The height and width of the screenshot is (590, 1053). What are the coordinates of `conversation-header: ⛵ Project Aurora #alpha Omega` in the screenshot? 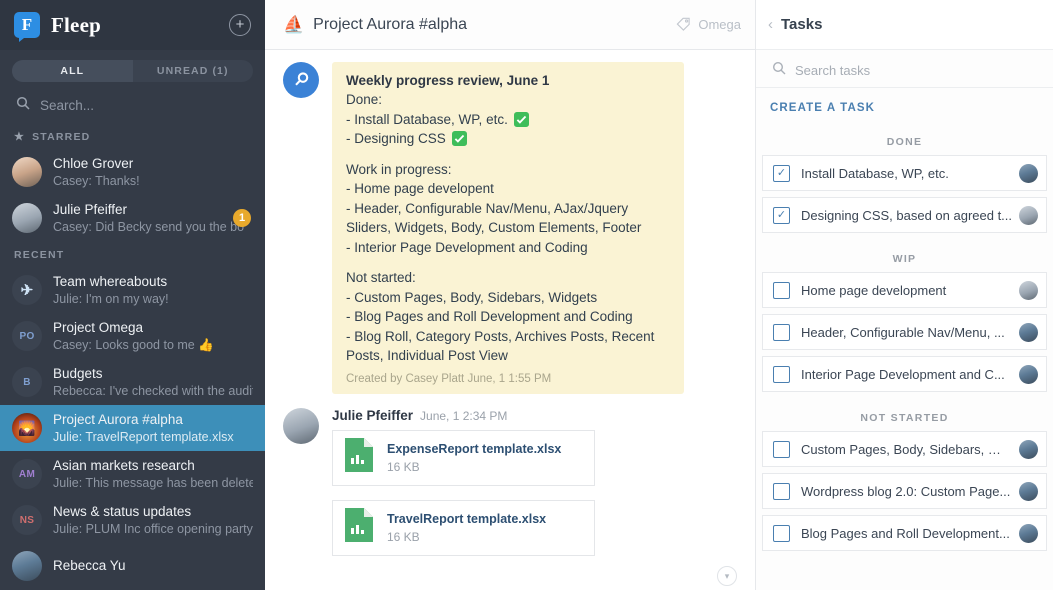 It's located at (510, 25).